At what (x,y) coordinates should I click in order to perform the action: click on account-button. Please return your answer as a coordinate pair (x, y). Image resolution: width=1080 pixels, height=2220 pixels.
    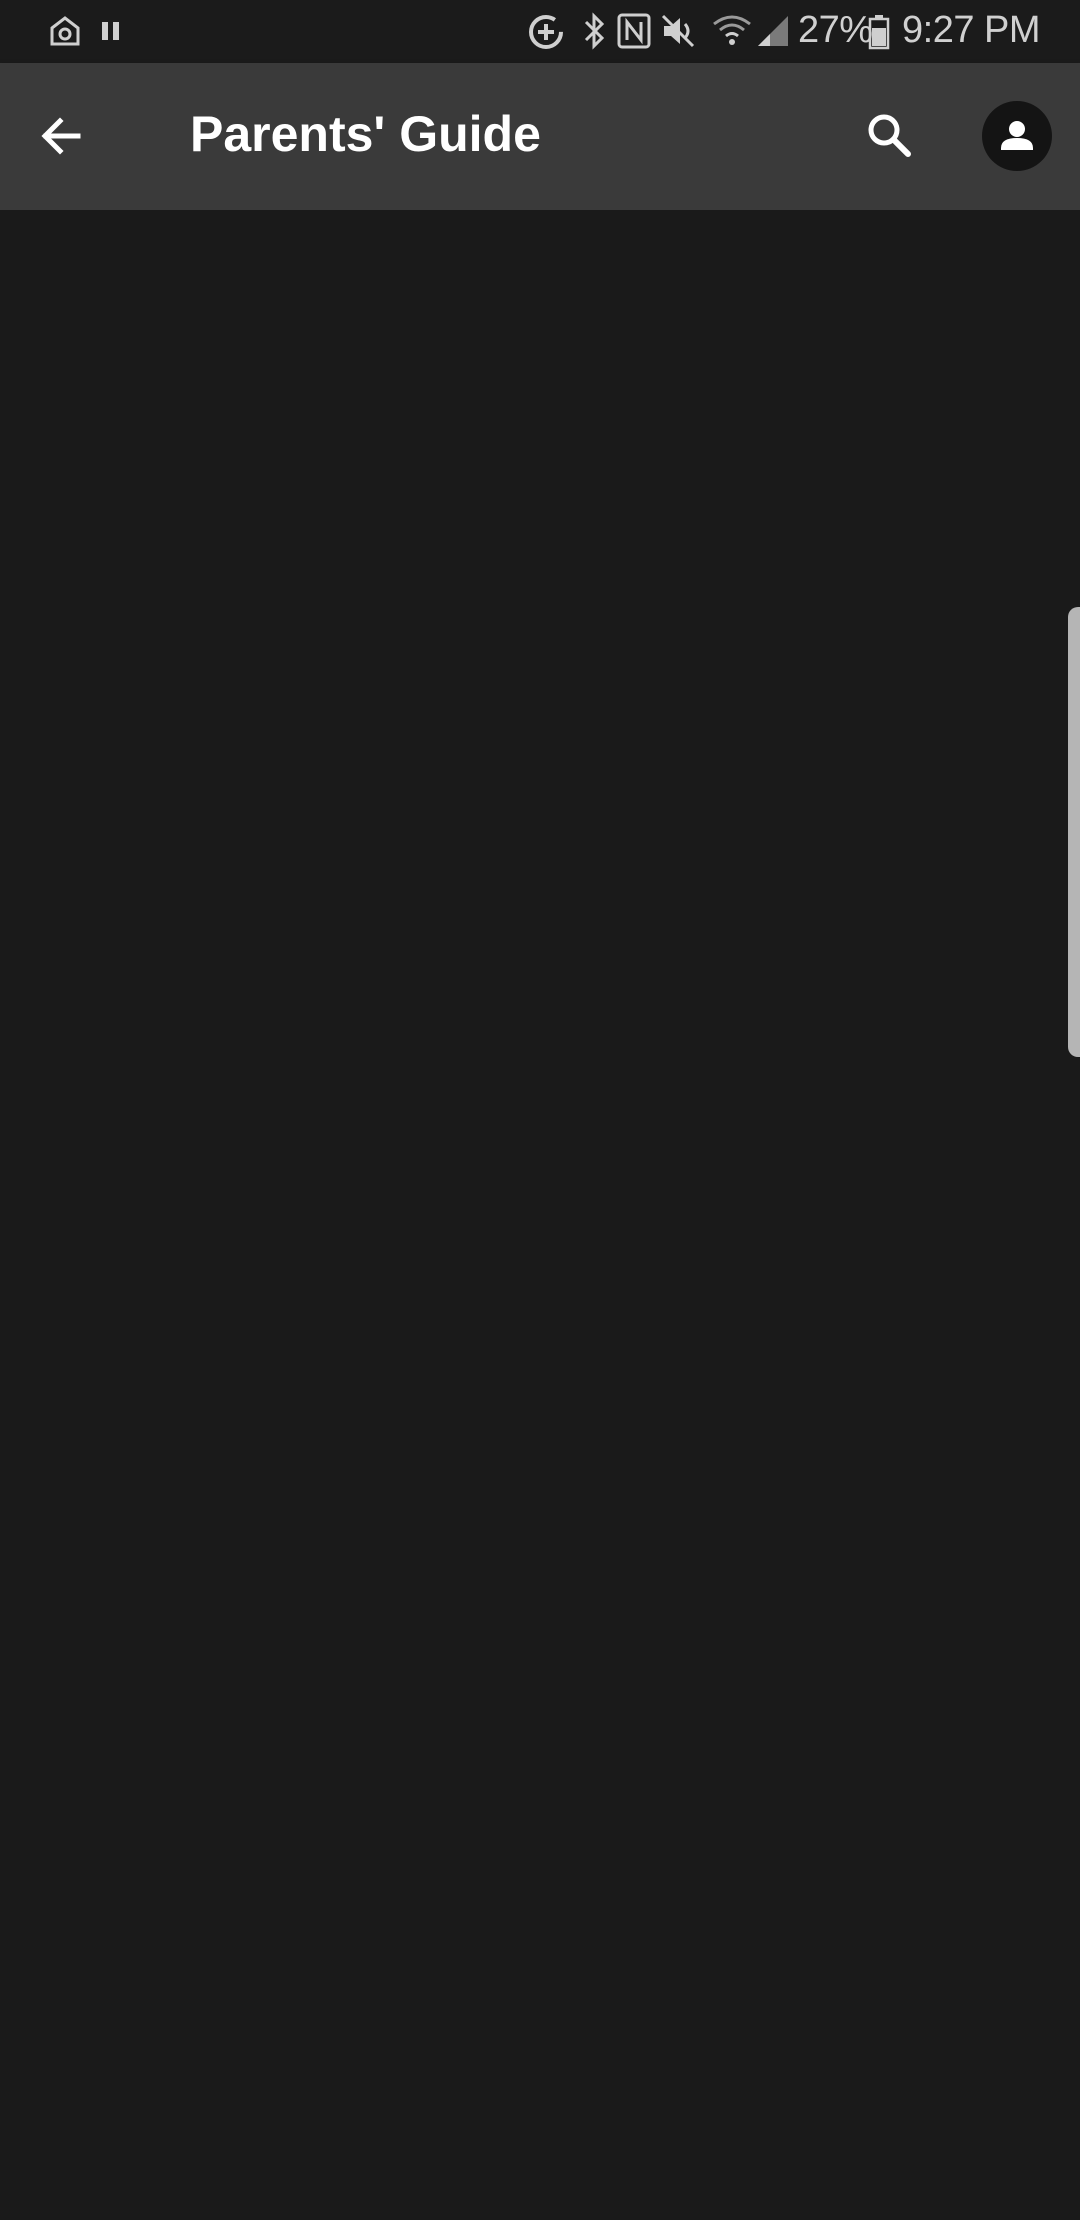
    Looking at the image, I should click on (1017, 136).